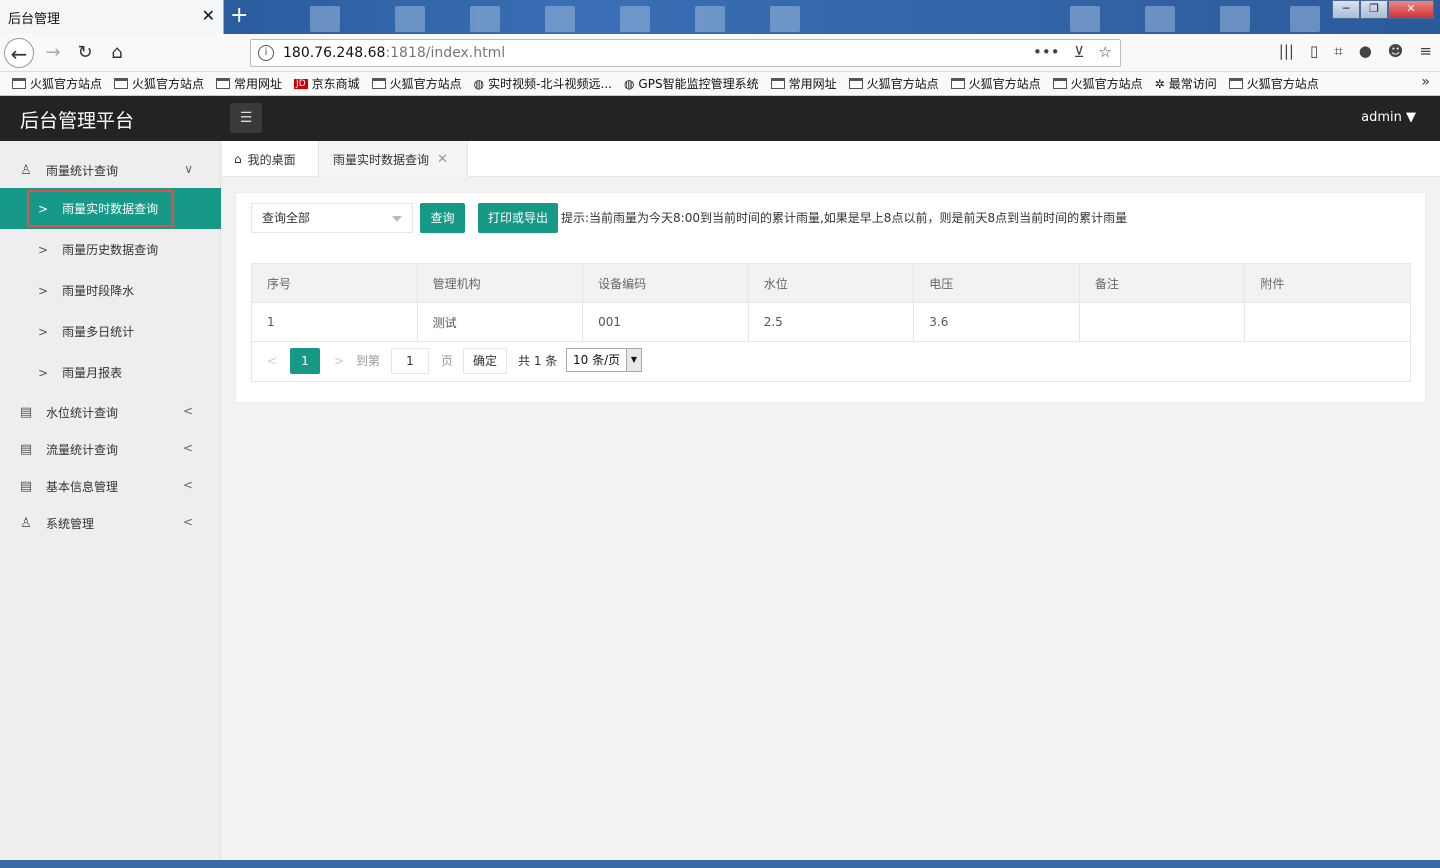 The width and height of the screenshot is (1440, 868). What do you see at coordinates (1425, 82) in the screenshot?
I see `bookmarks-overflow-icon: »` at bounding box center [1425, 82].